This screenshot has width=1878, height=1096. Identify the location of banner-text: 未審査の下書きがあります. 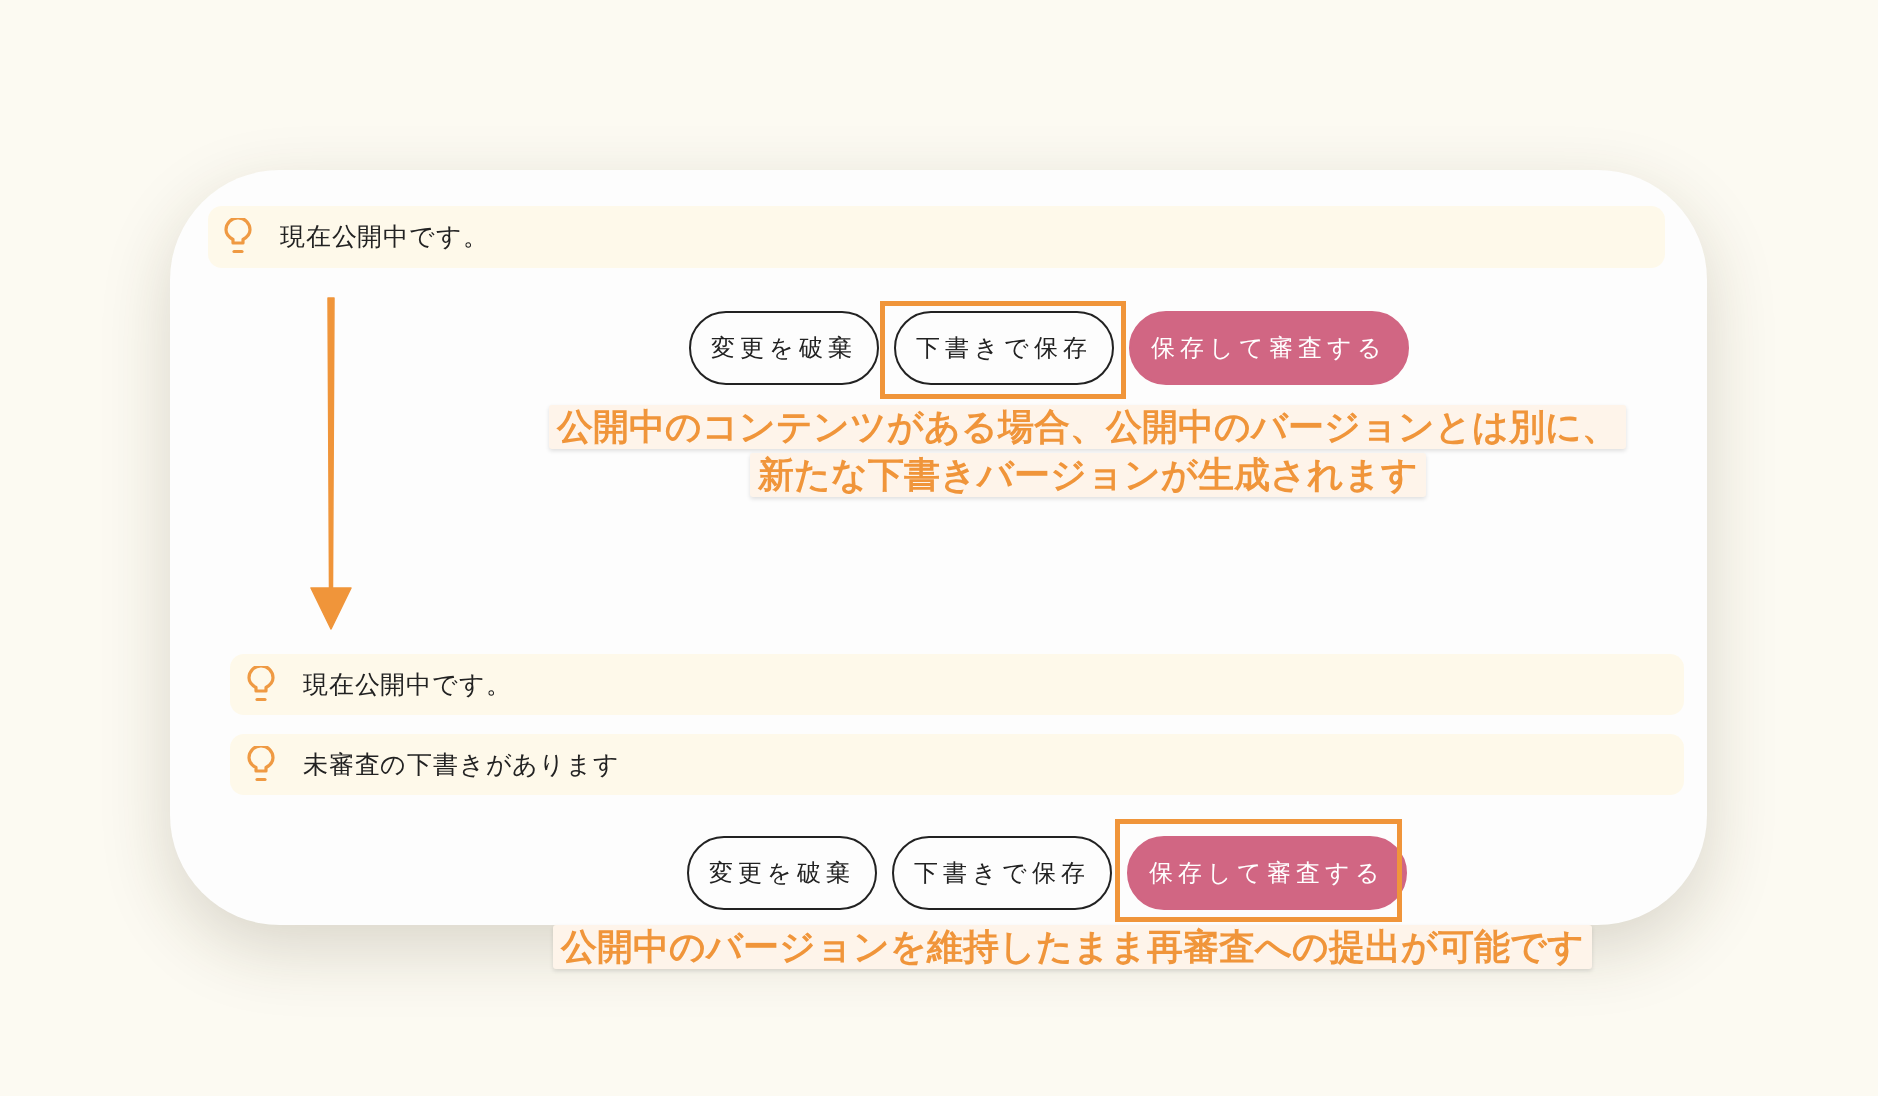
(461, 764).